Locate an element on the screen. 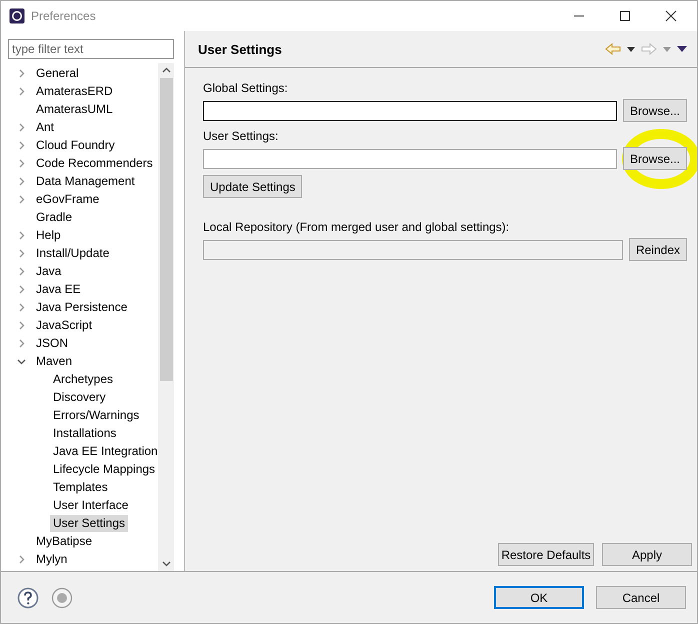 The image size is (698, 624). help-icon is located at coordinates (28, 597).